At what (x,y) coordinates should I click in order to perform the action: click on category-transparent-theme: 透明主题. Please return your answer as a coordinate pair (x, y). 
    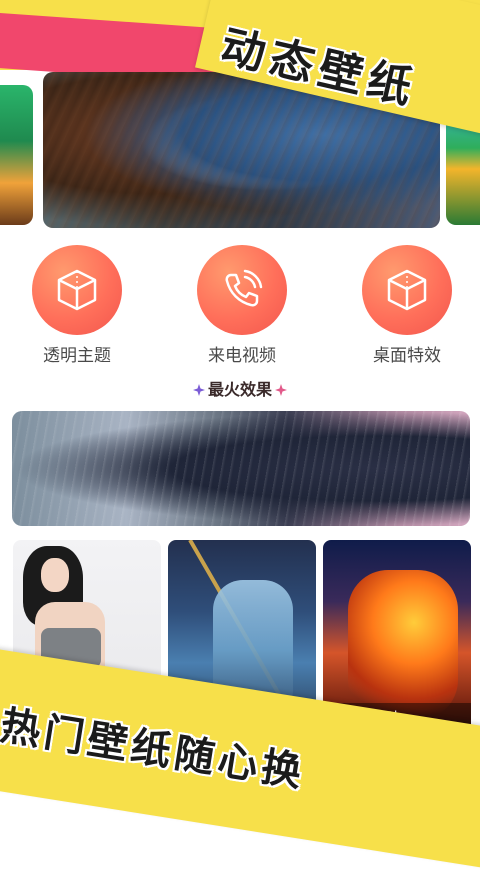
    Looking at the image, I should click on (77, 305).